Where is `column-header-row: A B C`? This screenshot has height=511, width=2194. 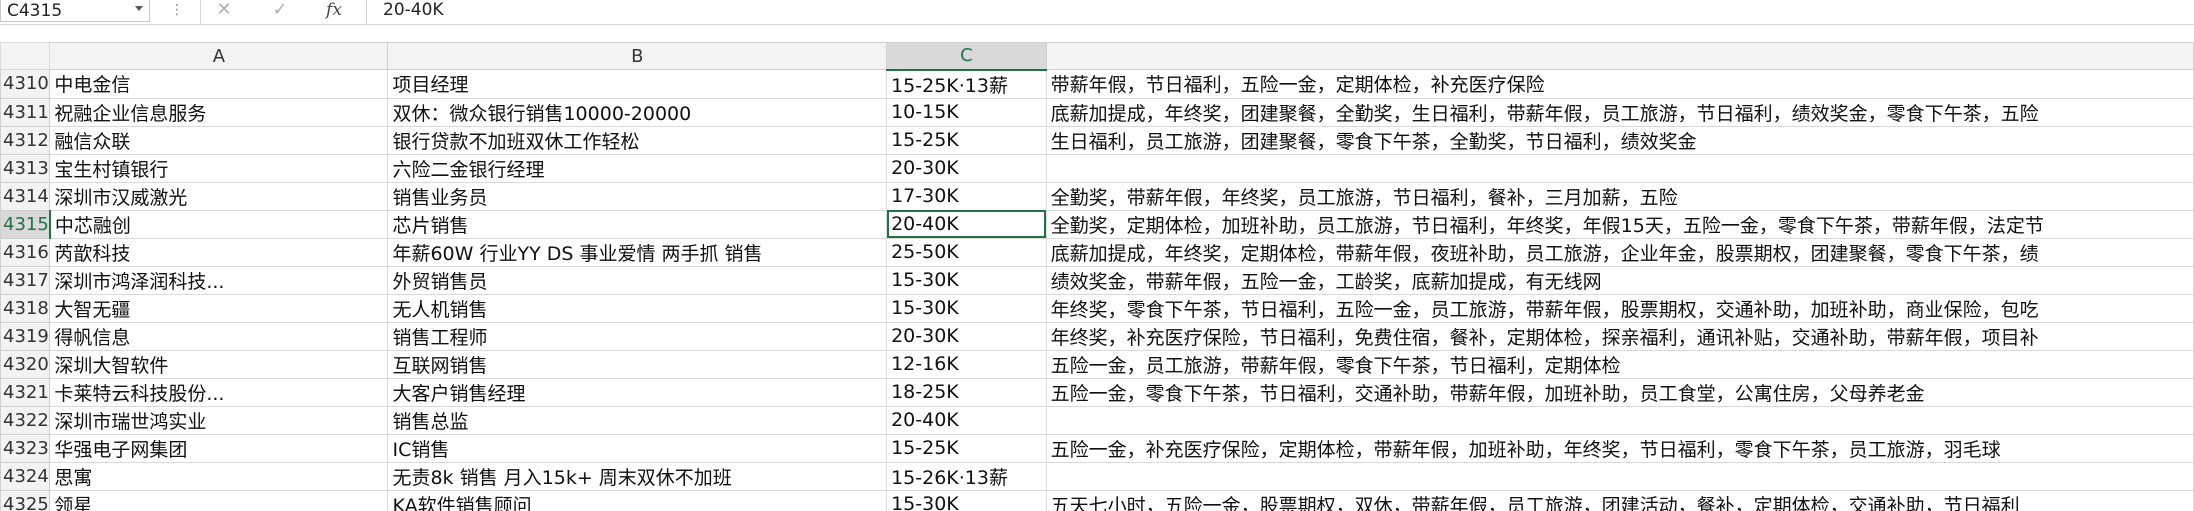
column-header-row: A B C is located at coordinates (1097, 56).